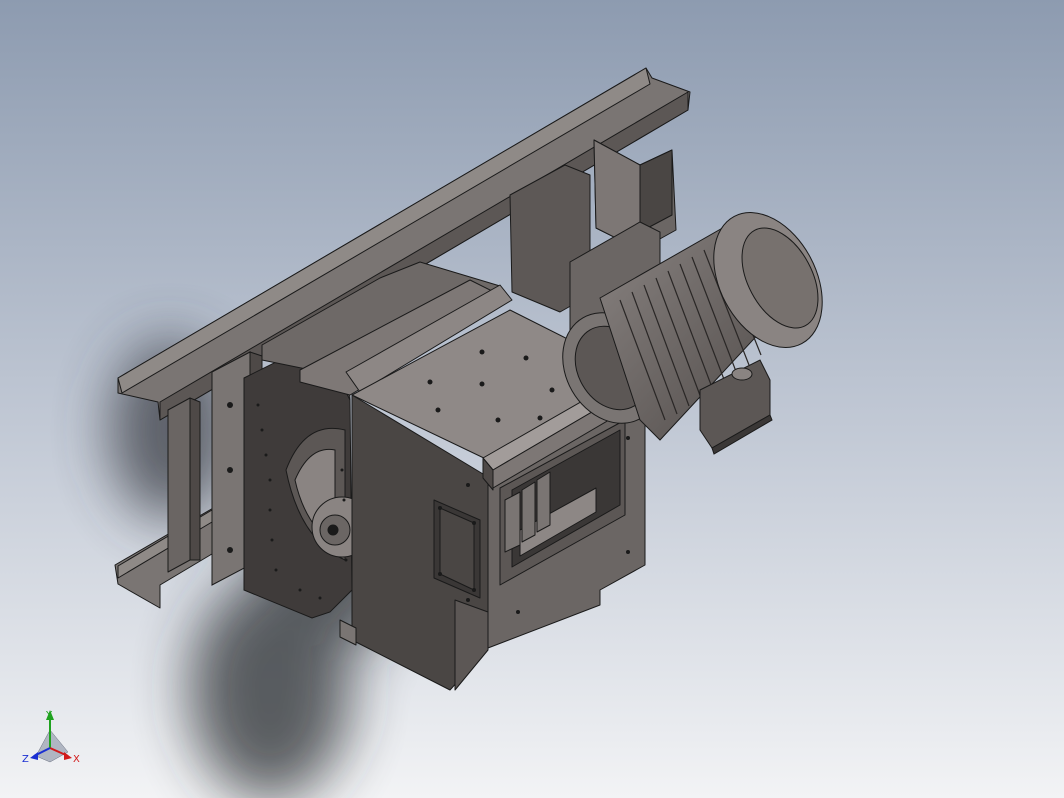 The height and width of the screenshot is (798, 1064). What do you see at coordinates (76, 759) in the screenshot?
I see `triad-x-label: X` at bounding box center [76, 759].